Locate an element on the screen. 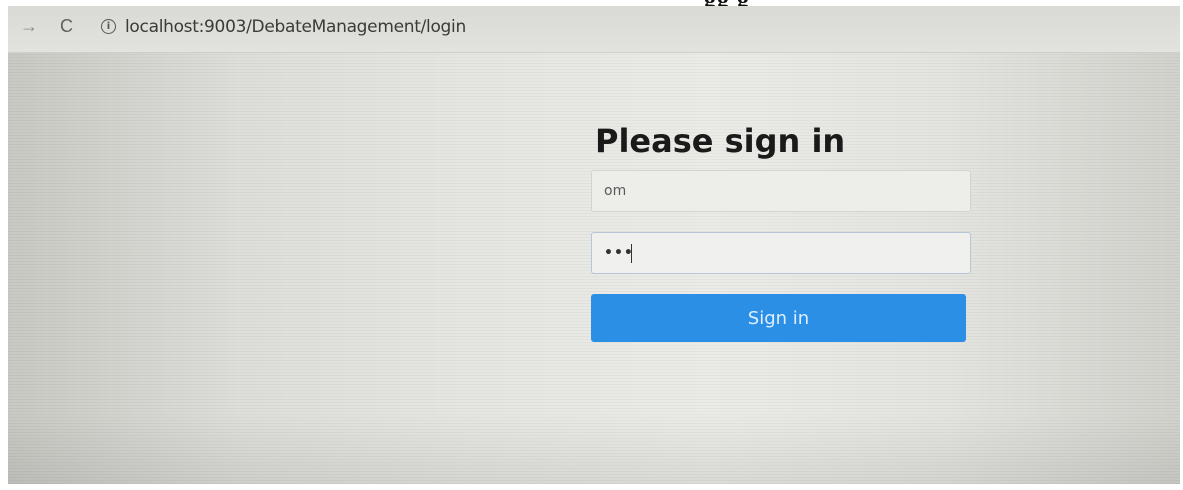  username-input is located at coordinates (781, 191).